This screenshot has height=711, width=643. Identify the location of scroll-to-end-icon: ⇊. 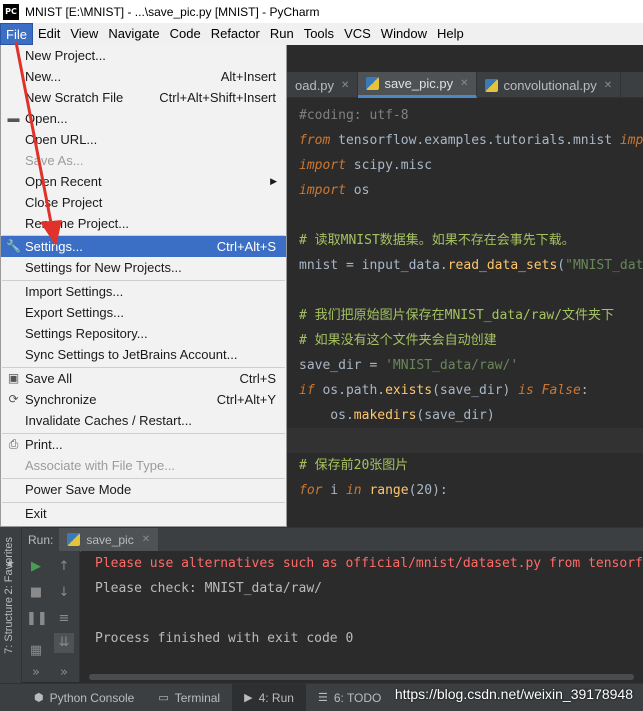
(64, 643).